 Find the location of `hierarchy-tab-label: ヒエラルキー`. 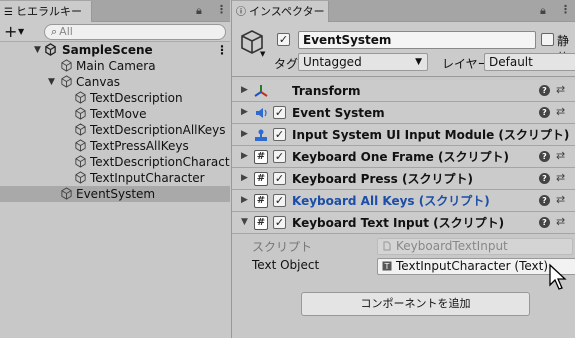

hierarchy-tab-label: ヒエラルキー is located at coordinates (48, 11).